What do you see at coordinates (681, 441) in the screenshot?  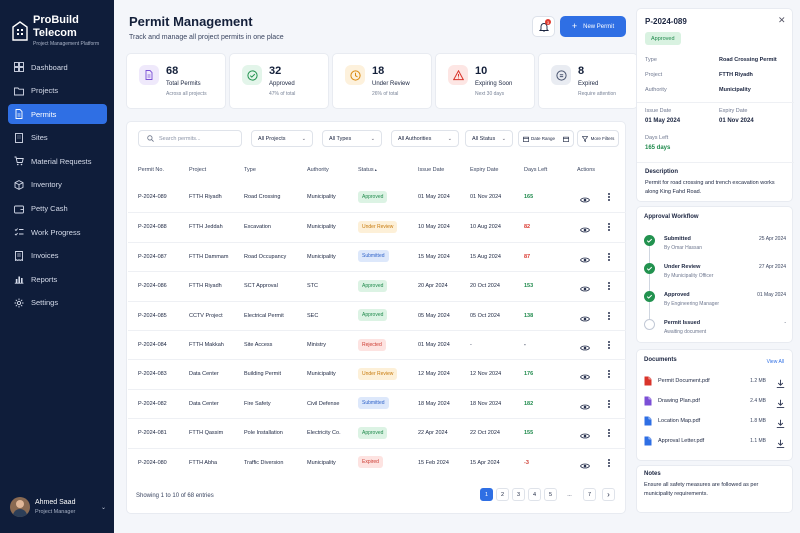 I see `document-name: Approval Letter.pdf` at bounding box center [681, 441].